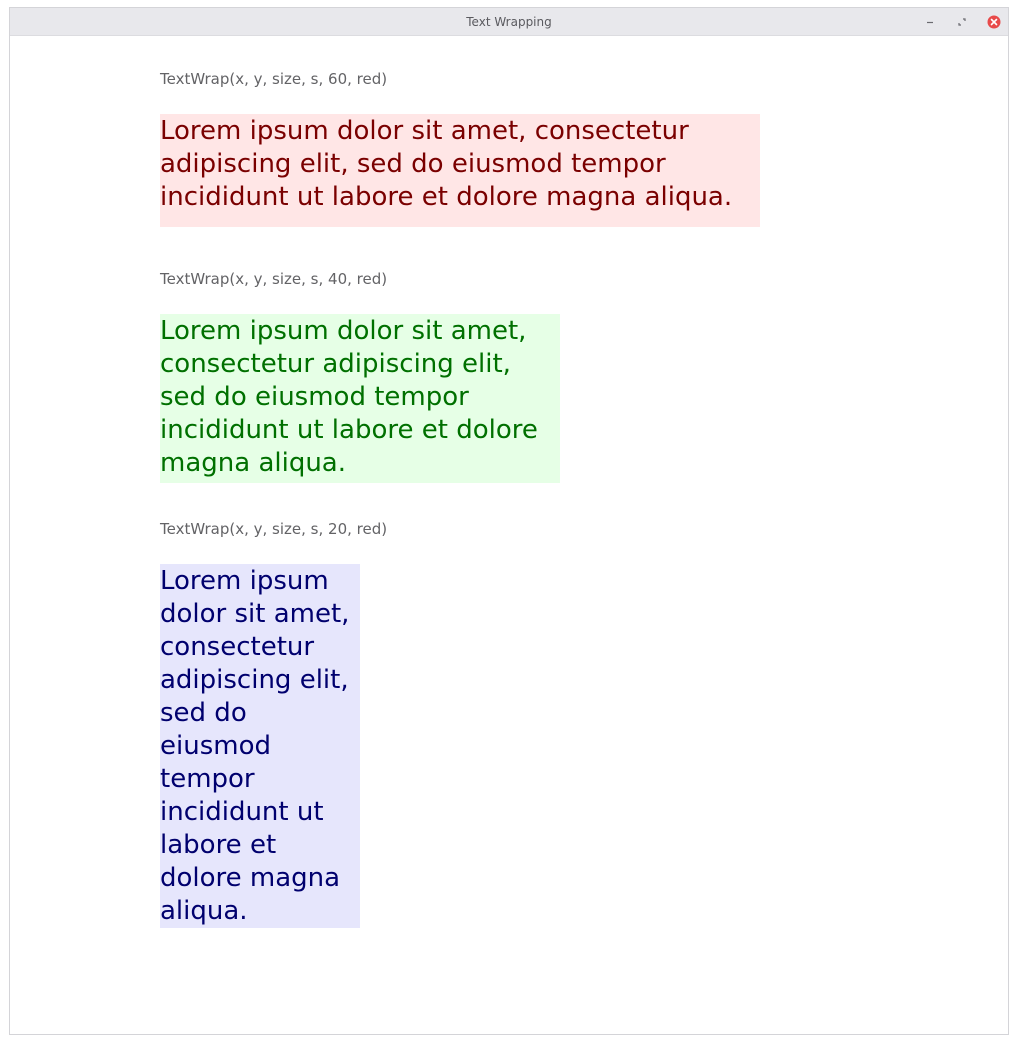 This screenshot has width=1020, height=1046. I want to click on text-line: incididunt ut labore et dolore, so click(349, 430).